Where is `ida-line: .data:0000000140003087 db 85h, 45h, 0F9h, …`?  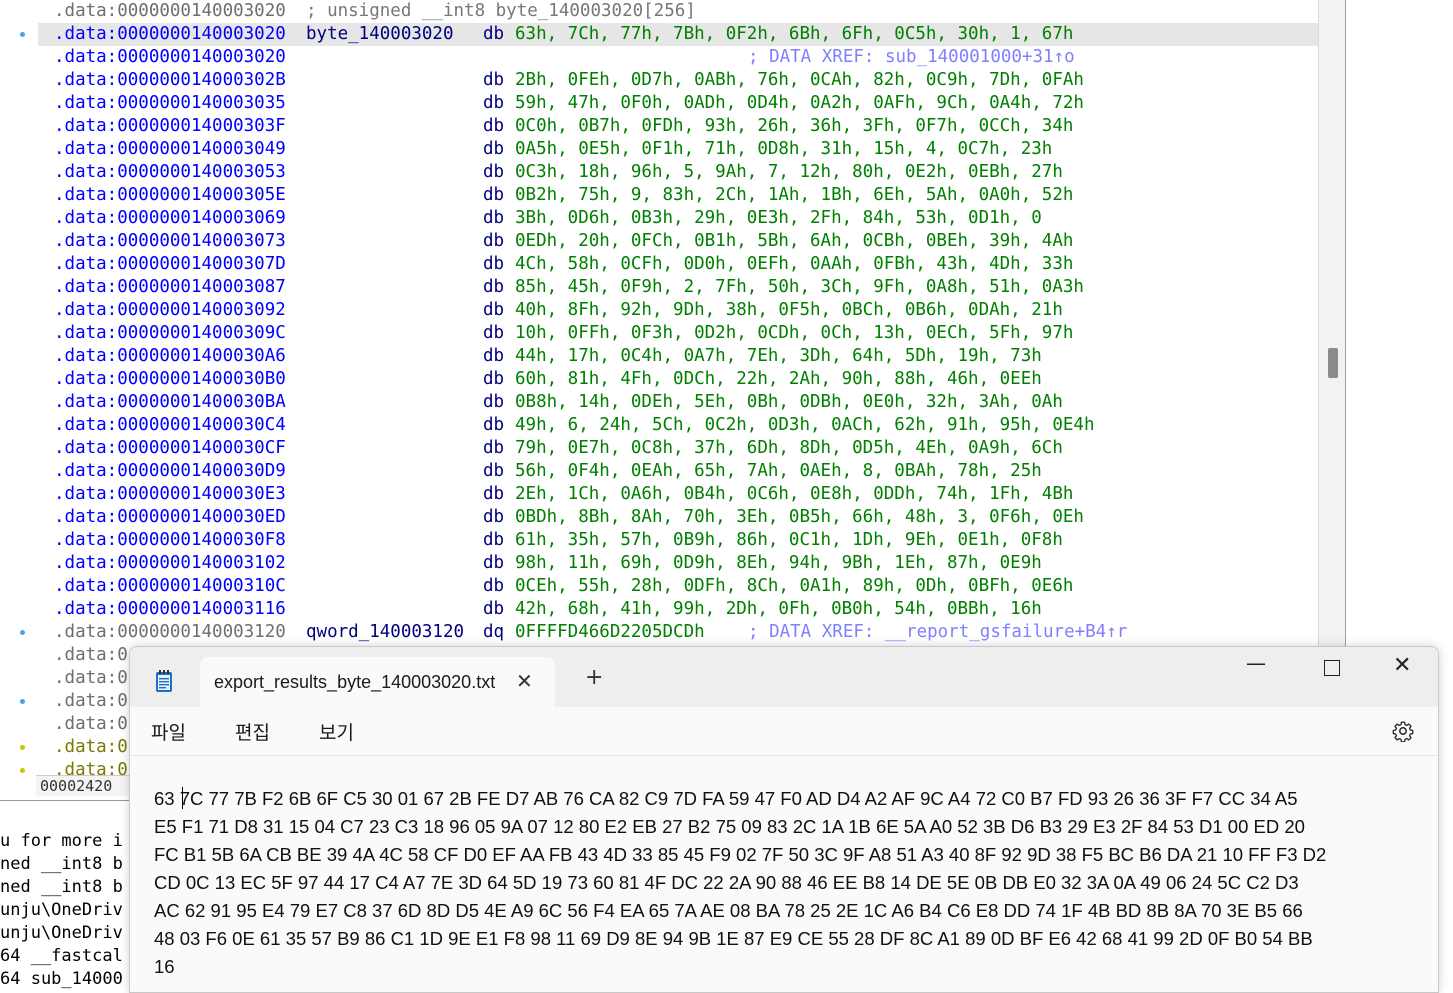 ida-line: .data:0000000140003087 db 85h, 45h, 0F9h, … is located at coordinates (678, 287).